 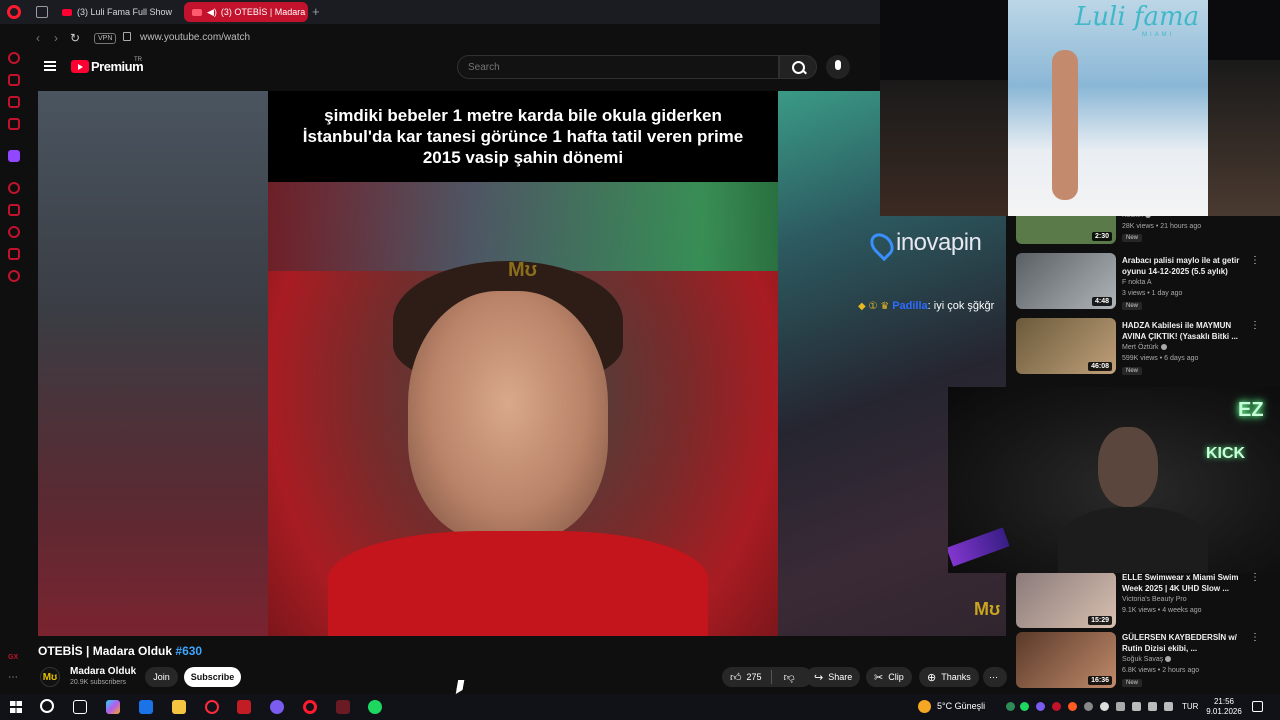 What do you see at coordinates (1136, 706) in the screenshot?
I see `network-icon` at bounding box center [1136, 706].